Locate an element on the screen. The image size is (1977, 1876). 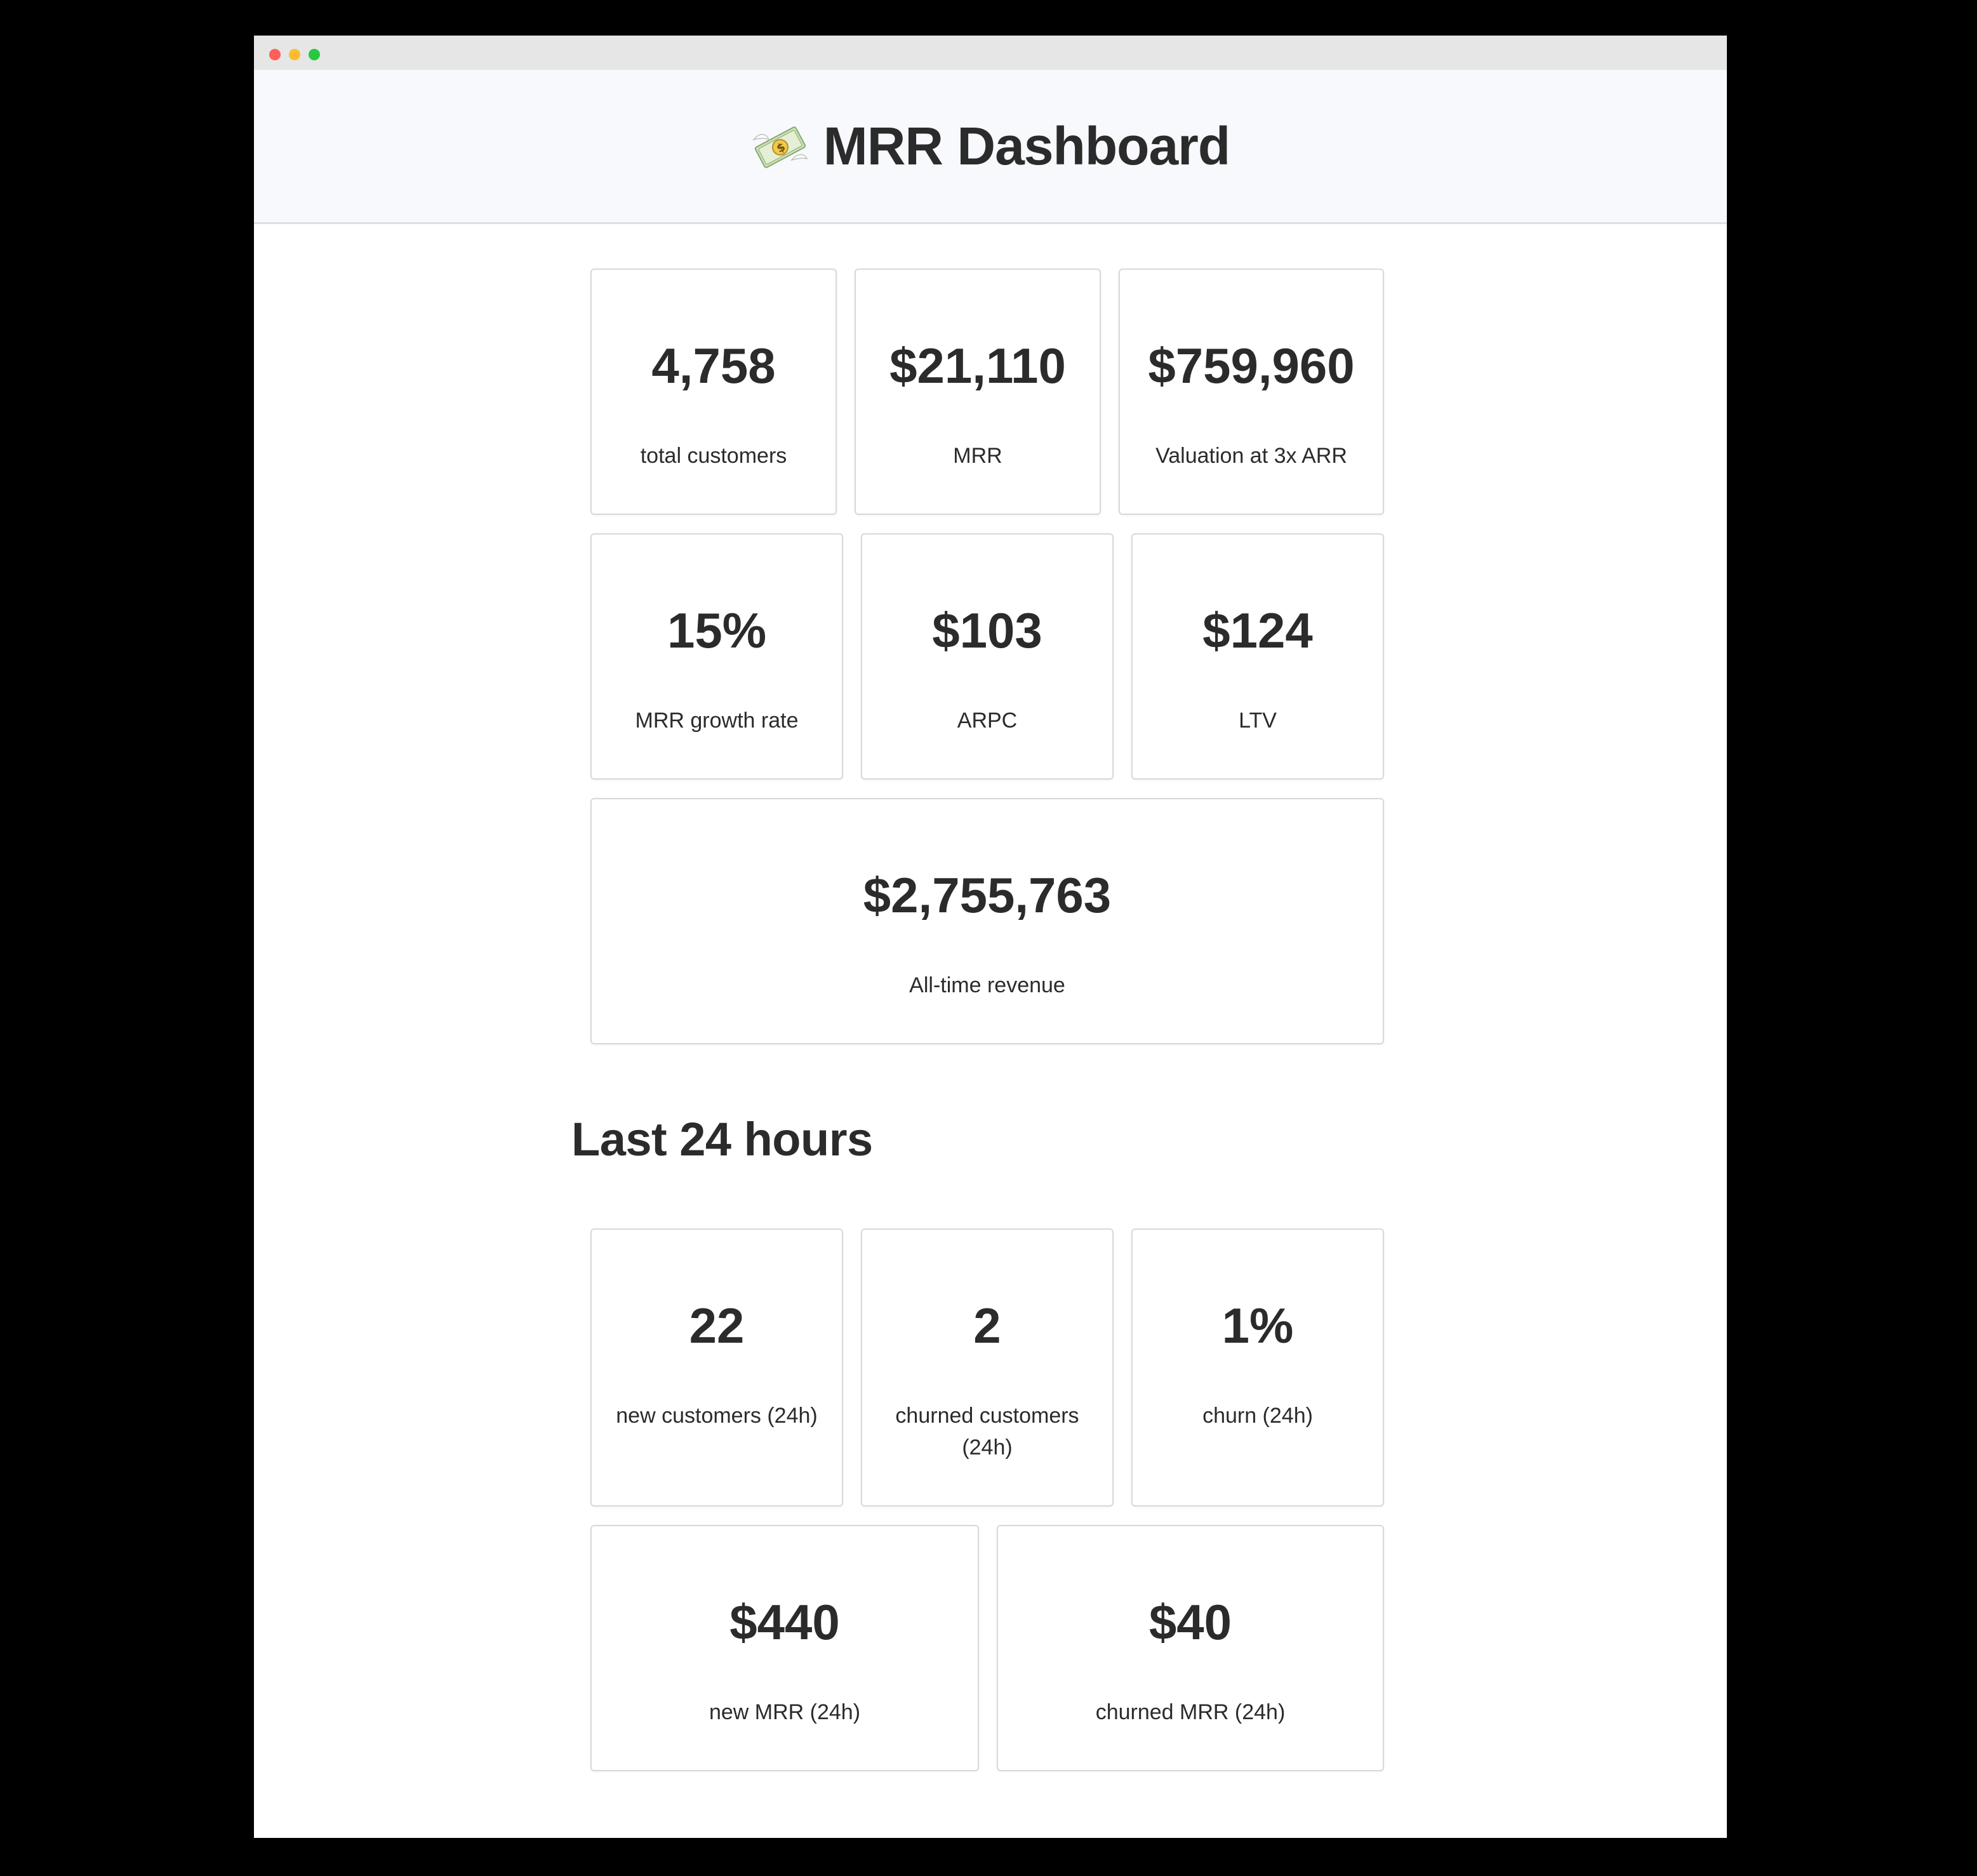
metric-card-valuation: $759,960 Valuation at 3x ARR is located at coordinates (1251, 392).